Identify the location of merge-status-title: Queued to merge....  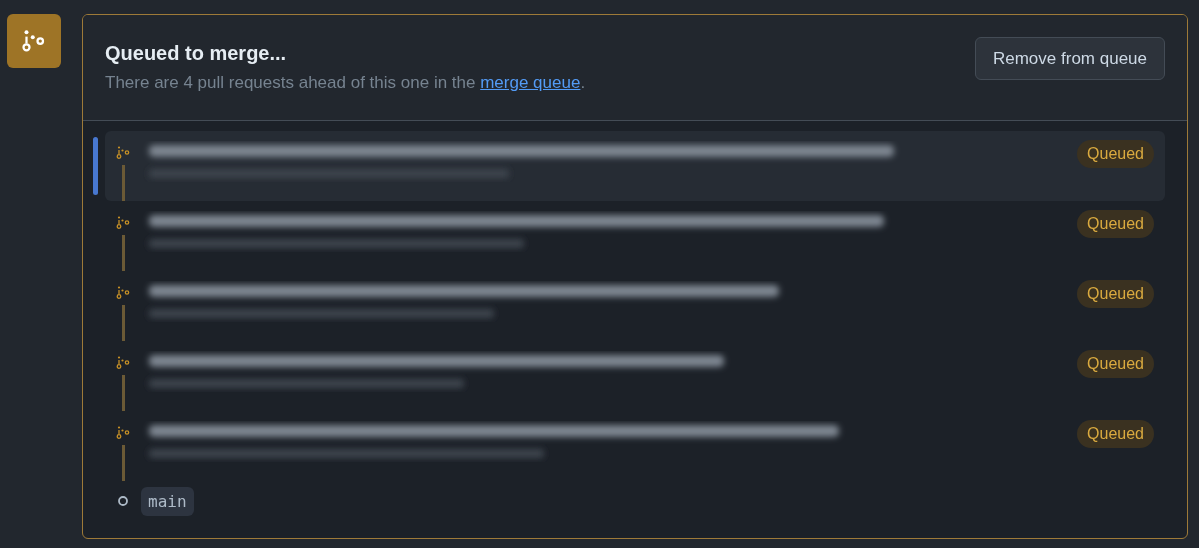
(196, 53).